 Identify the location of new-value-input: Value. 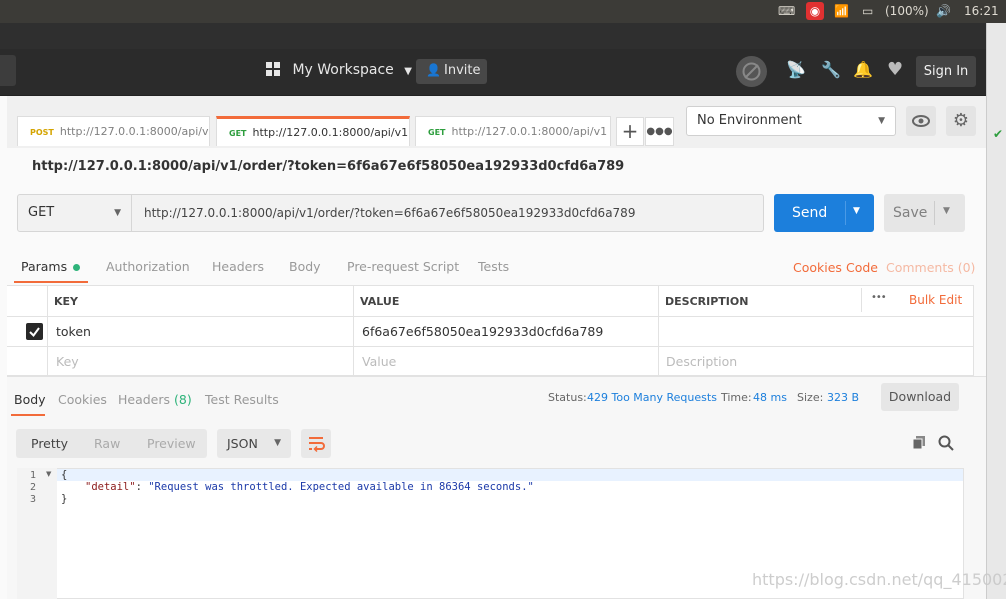
(379, 361).